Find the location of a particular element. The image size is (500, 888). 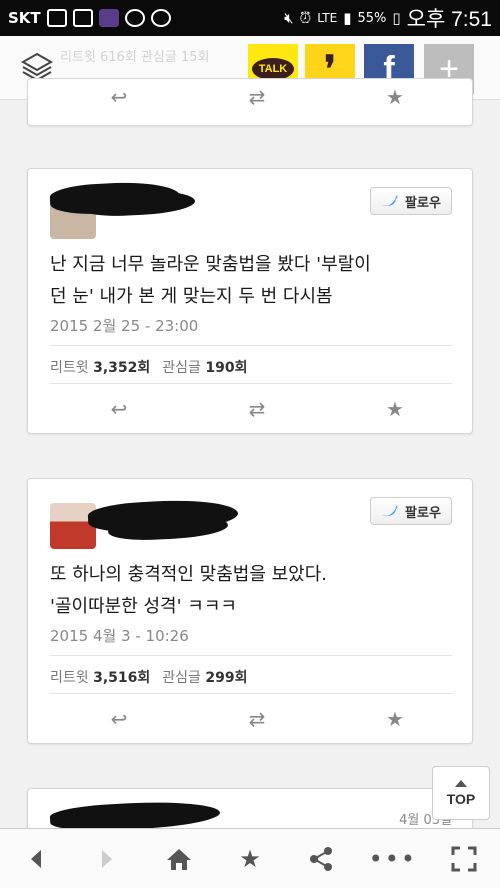

tweet-stats: 리트윗 3,516회 관심글 299회 is located at coordinates (148, 677).